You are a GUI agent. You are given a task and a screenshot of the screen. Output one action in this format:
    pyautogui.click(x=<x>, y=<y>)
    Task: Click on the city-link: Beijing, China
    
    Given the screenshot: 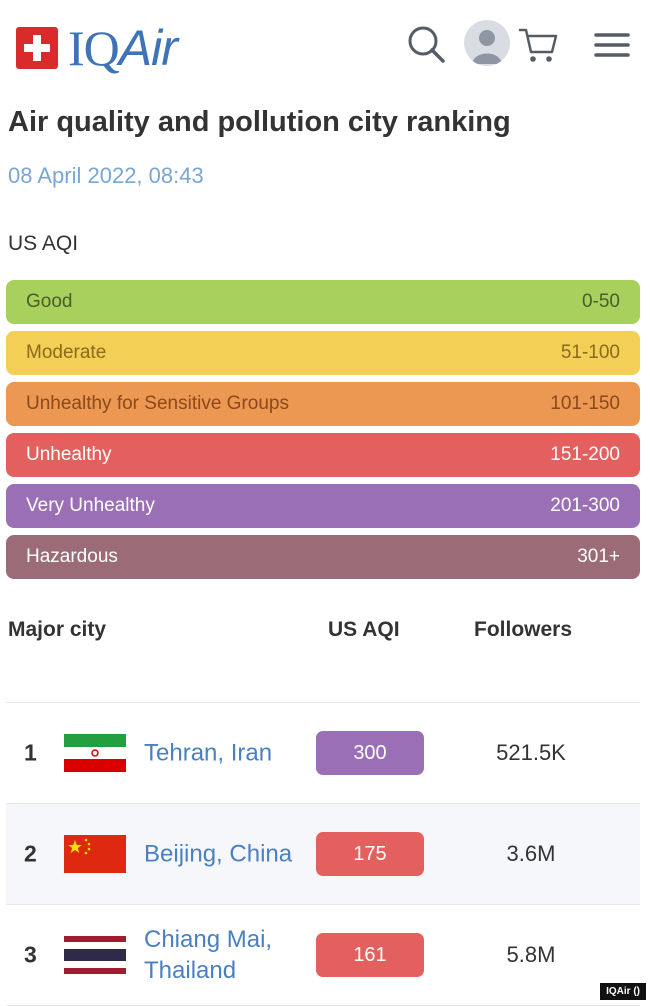 What is the action you would take?
    pyautogui.click(x=219, y=854)
    